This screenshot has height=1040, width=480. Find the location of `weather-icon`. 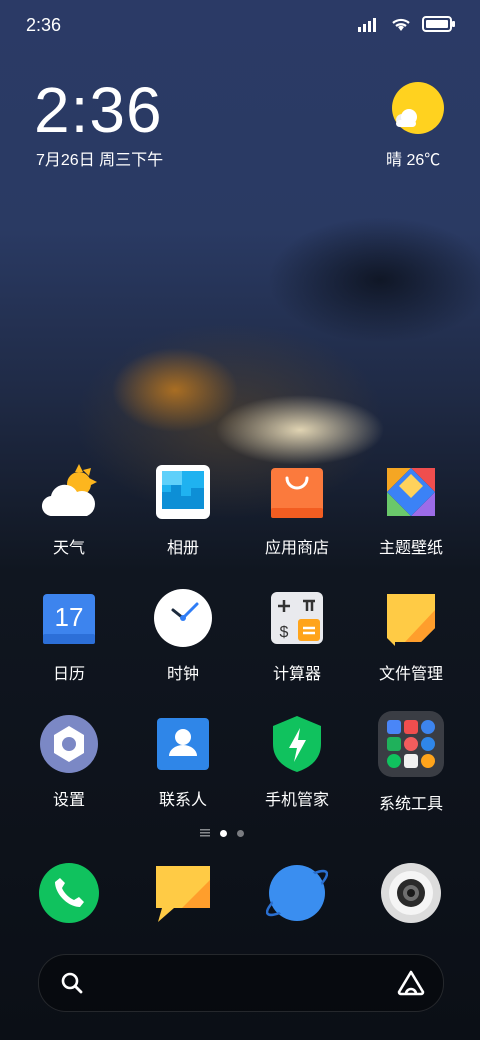

weather-icon is located at coordinates (69, 492).